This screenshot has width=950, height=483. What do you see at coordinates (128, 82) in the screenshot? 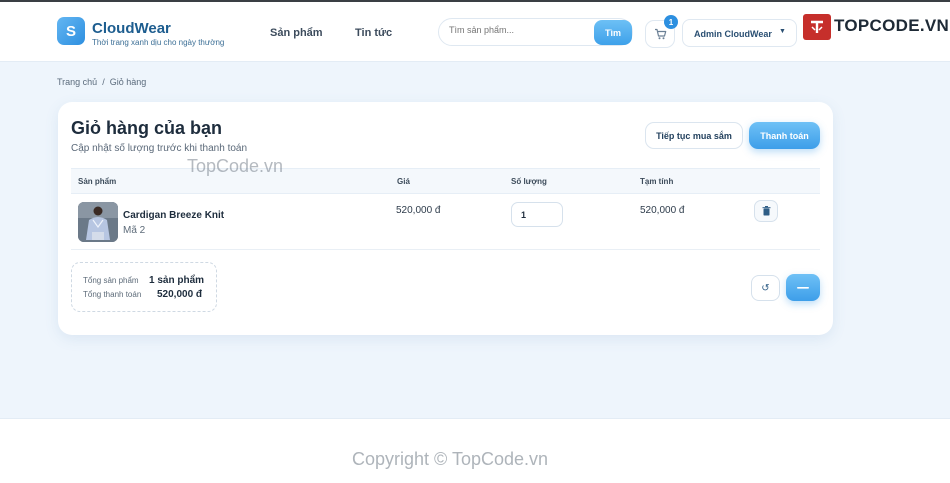
I see `breadcrumb-current: Giỏ hàng` at bounding box center [128, 82].